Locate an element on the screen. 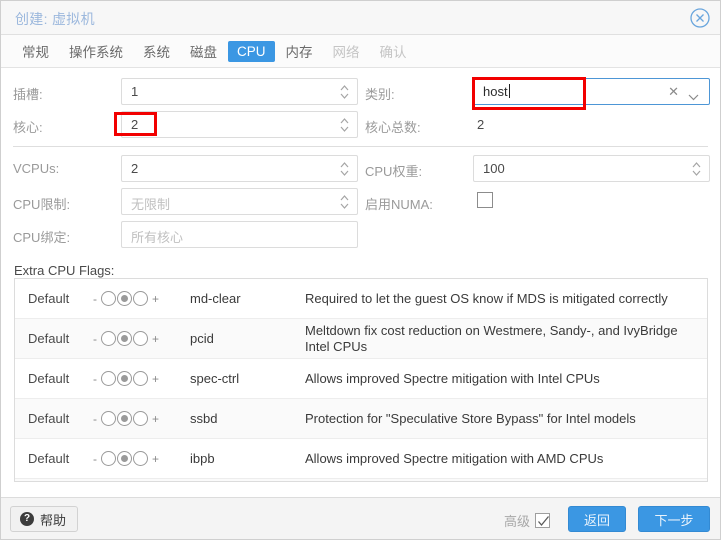  vcpus-value: 2 is located at coordinates (135, 168).